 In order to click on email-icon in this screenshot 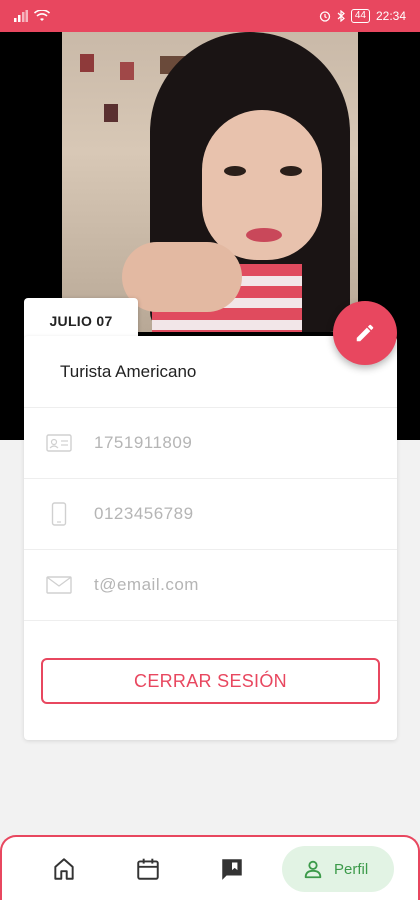, I will do `click(59, 585)`.